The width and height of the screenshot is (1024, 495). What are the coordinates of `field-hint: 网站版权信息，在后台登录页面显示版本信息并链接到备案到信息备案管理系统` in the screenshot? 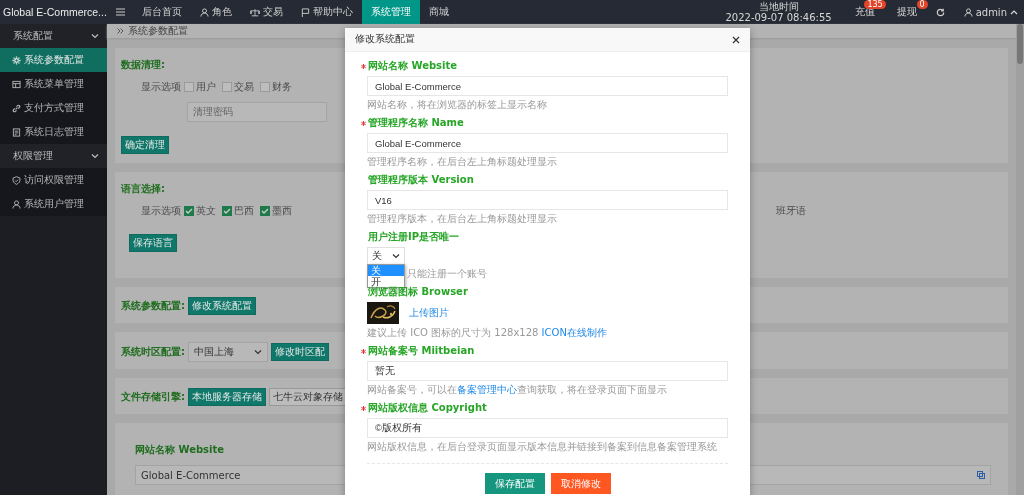 It's located at (542, 447).